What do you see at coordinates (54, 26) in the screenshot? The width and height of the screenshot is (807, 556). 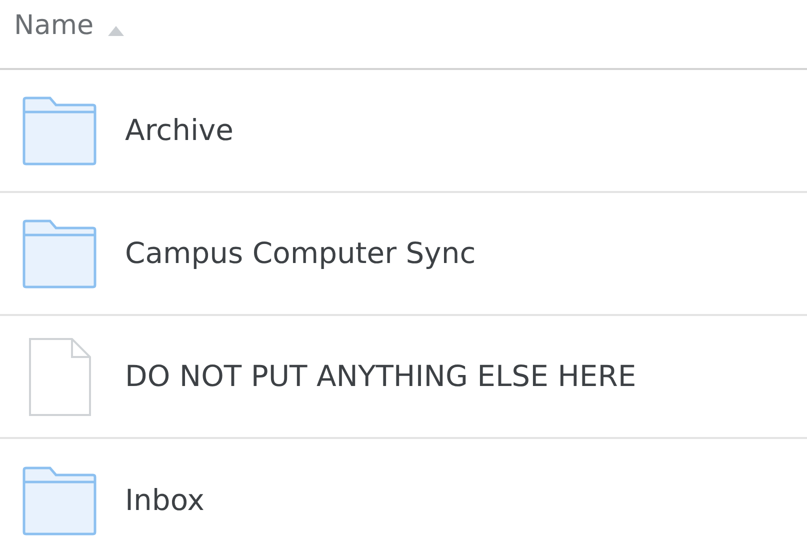 I see `column-header: Name` at bounding box center [54, 26].